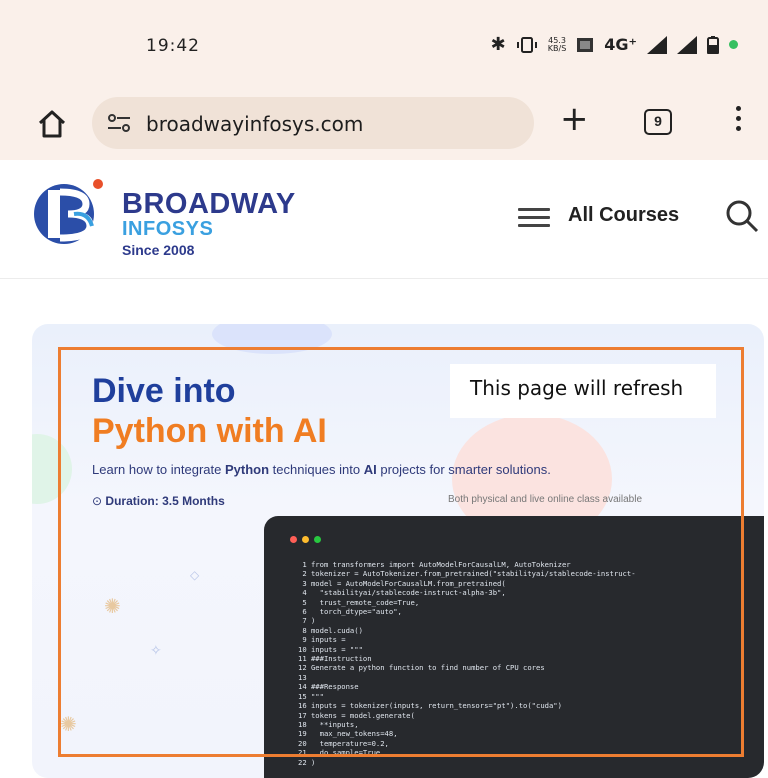  I want to click on status-icons: ✱ 45.3 KB/S 4G⁺, so click(614, 44).